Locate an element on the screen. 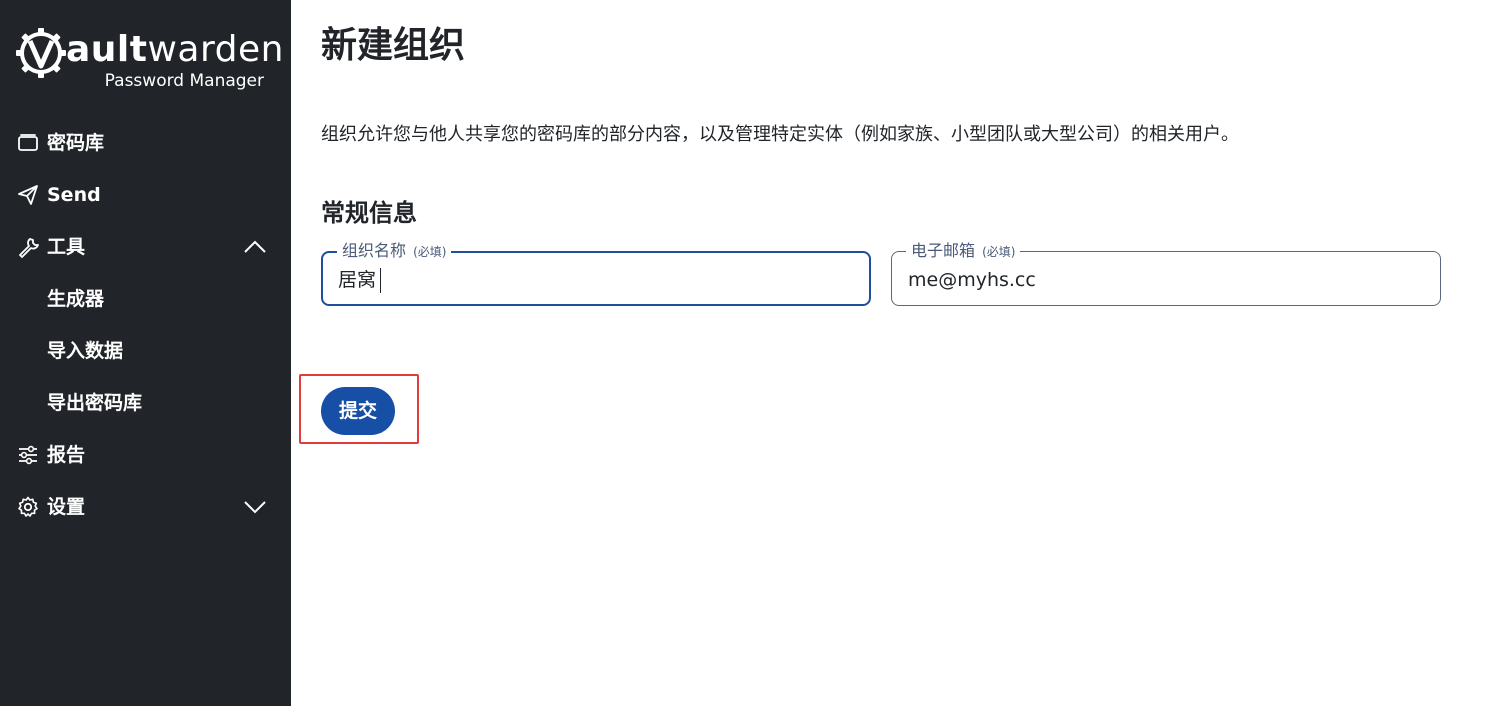 The height and width of the screenshot is (706, 1491). email-label: 电子邮箱 (必填) is located at coordinates (963, 251).